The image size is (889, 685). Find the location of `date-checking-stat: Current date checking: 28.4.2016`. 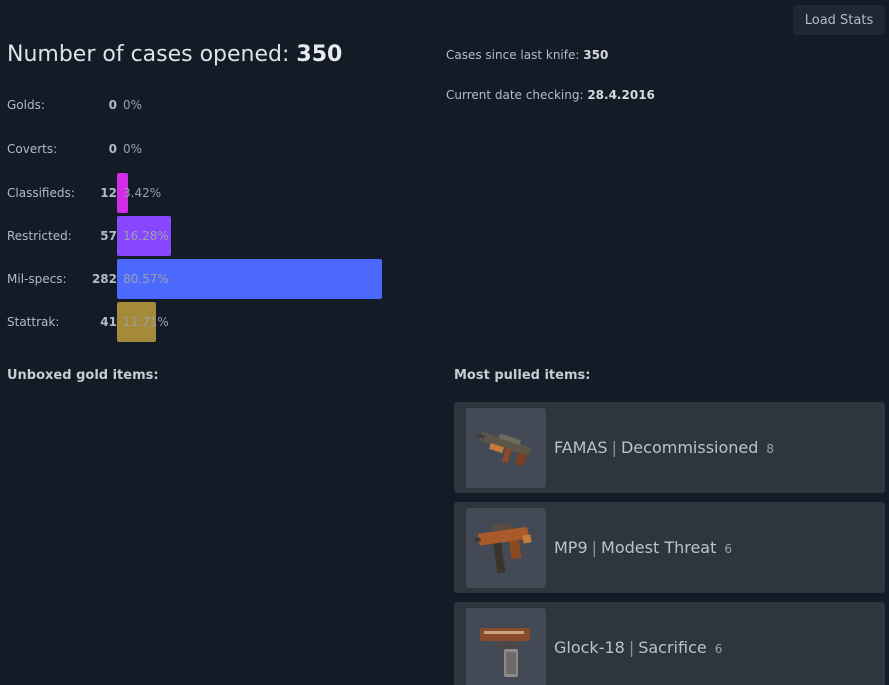

date-checking-stat: Current date checking: 28.4.2016 is located at coordinates (550, 95).